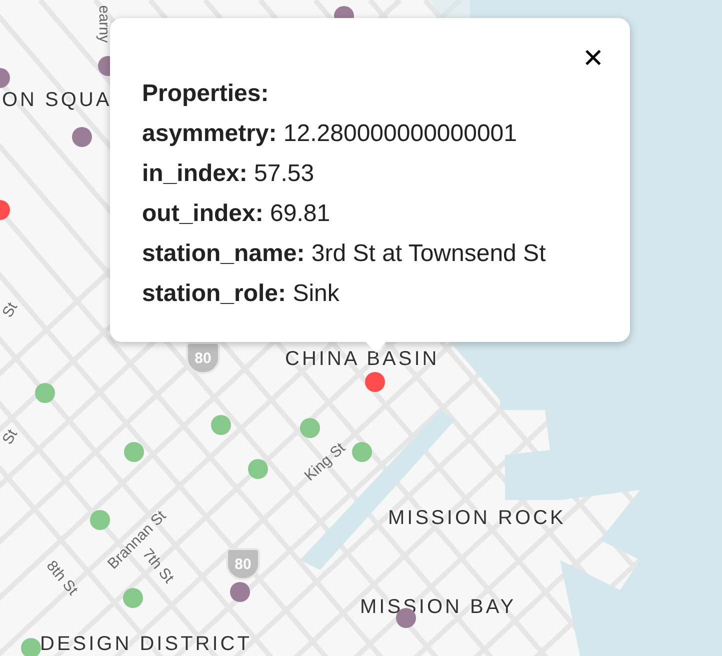  Describe the element at coordinates (104, 24) in the screenshot. I see `street-label: earny` at that location.